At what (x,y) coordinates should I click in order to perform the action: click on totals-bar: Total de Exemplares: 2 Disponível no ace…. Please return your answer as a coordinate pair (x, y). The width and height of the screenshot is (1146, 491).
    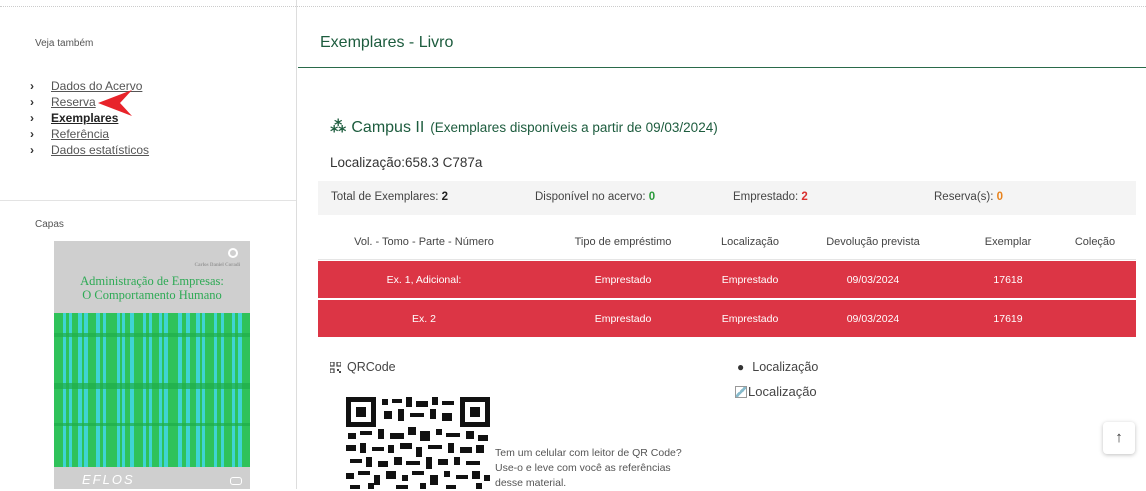
    Looking at the image, I should click on (727, 198).